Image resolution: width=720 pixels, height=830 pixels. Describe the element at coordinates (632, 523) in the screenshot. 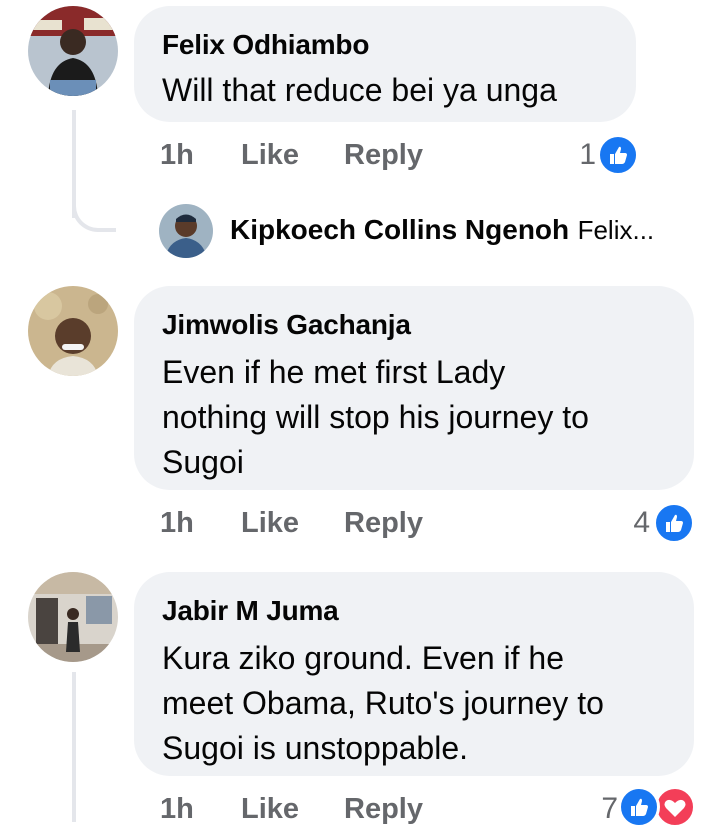

I see `reaction-count: 4` at that location.